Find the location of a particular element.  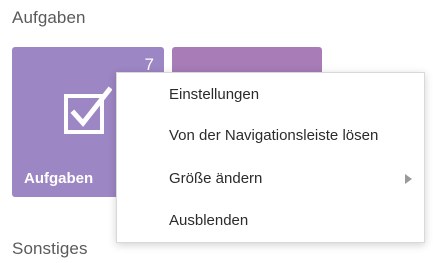

menu-item-groesse-aendern: Größe ändern is located at coordinates (270, 179).